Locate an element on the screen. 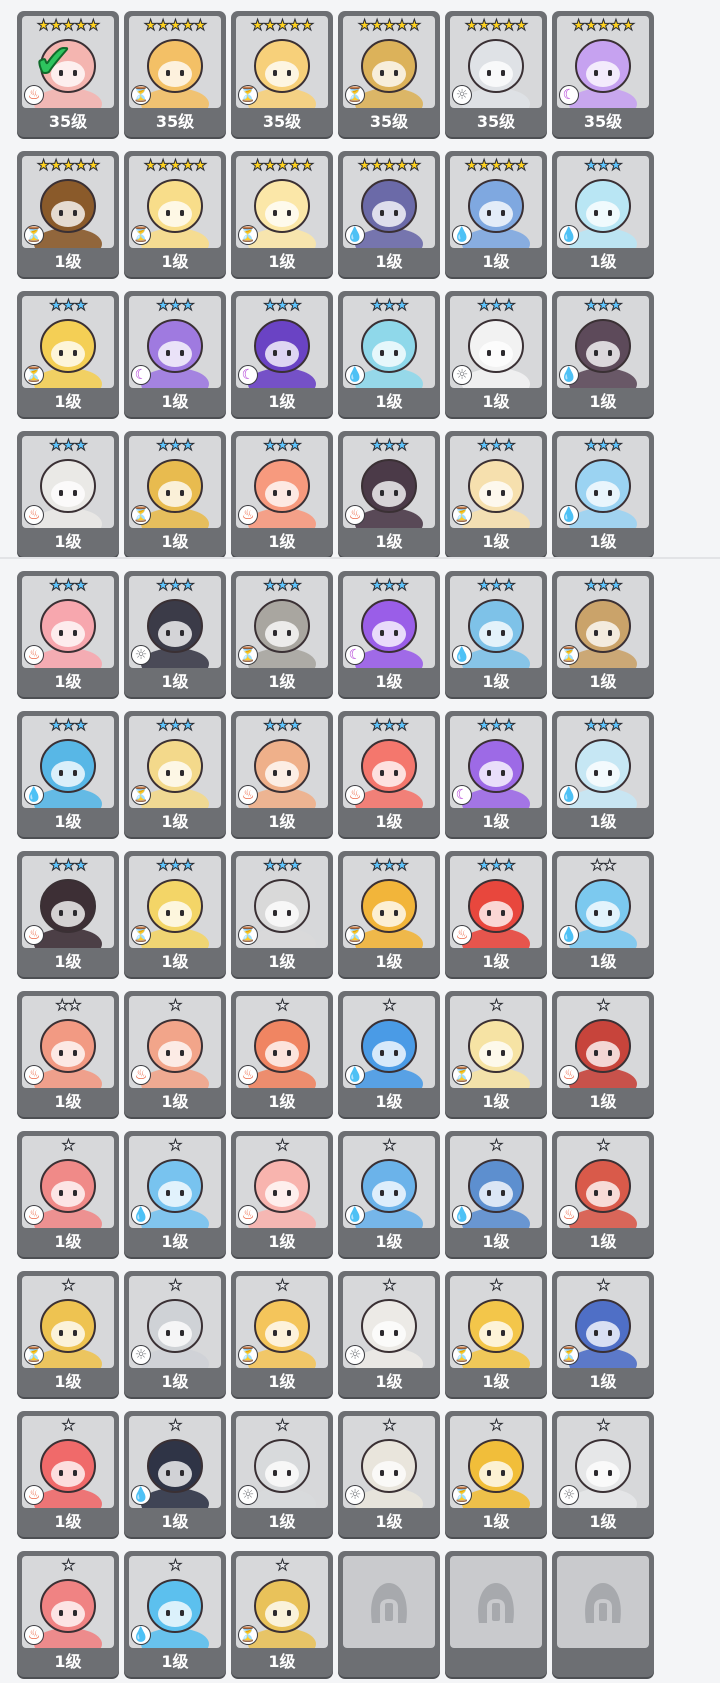  fire-element-icon: ♨ is located at coordinates (569, 1075).